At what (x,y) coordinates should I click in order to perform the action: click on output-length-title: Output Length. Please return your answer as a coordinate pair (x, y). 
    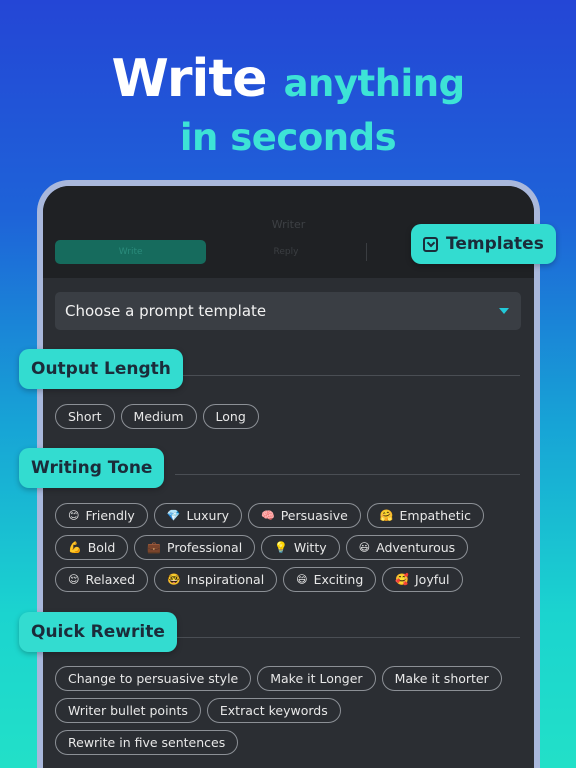
    Looking at the image, I should click on (101, 369).